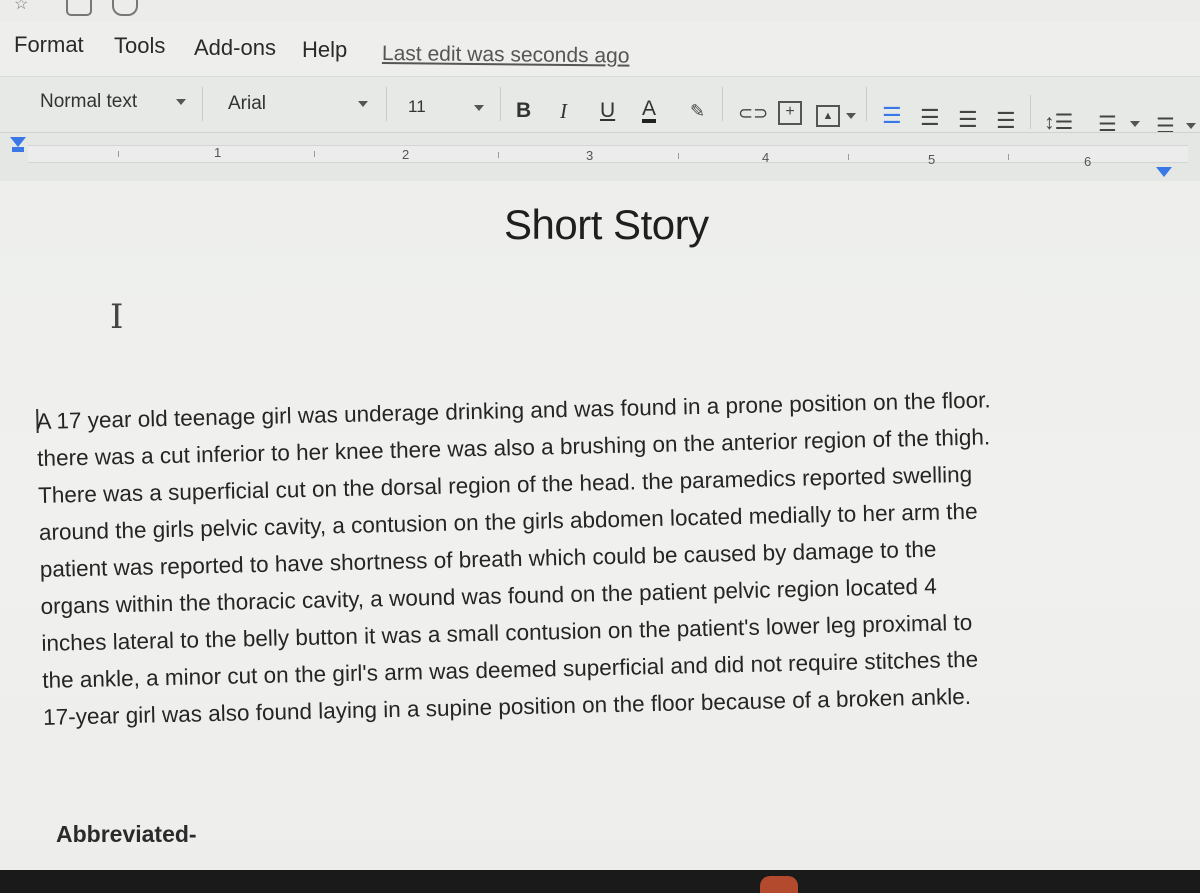  I want to click on link-icon: ⊂⊃, so click(753, 113).